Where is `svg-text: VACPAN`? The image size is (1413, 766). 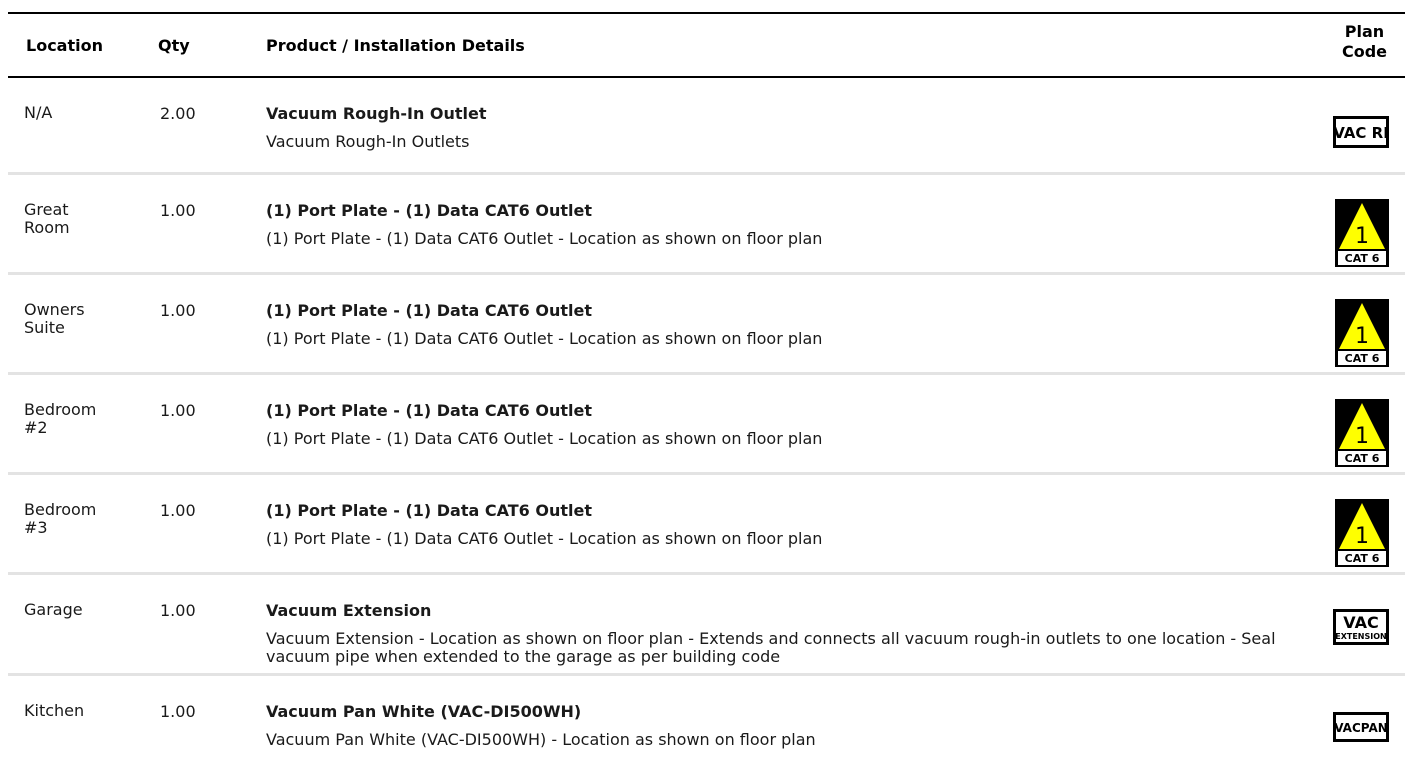
svg-text: VACPAN is located at coordinates (1361, 728).